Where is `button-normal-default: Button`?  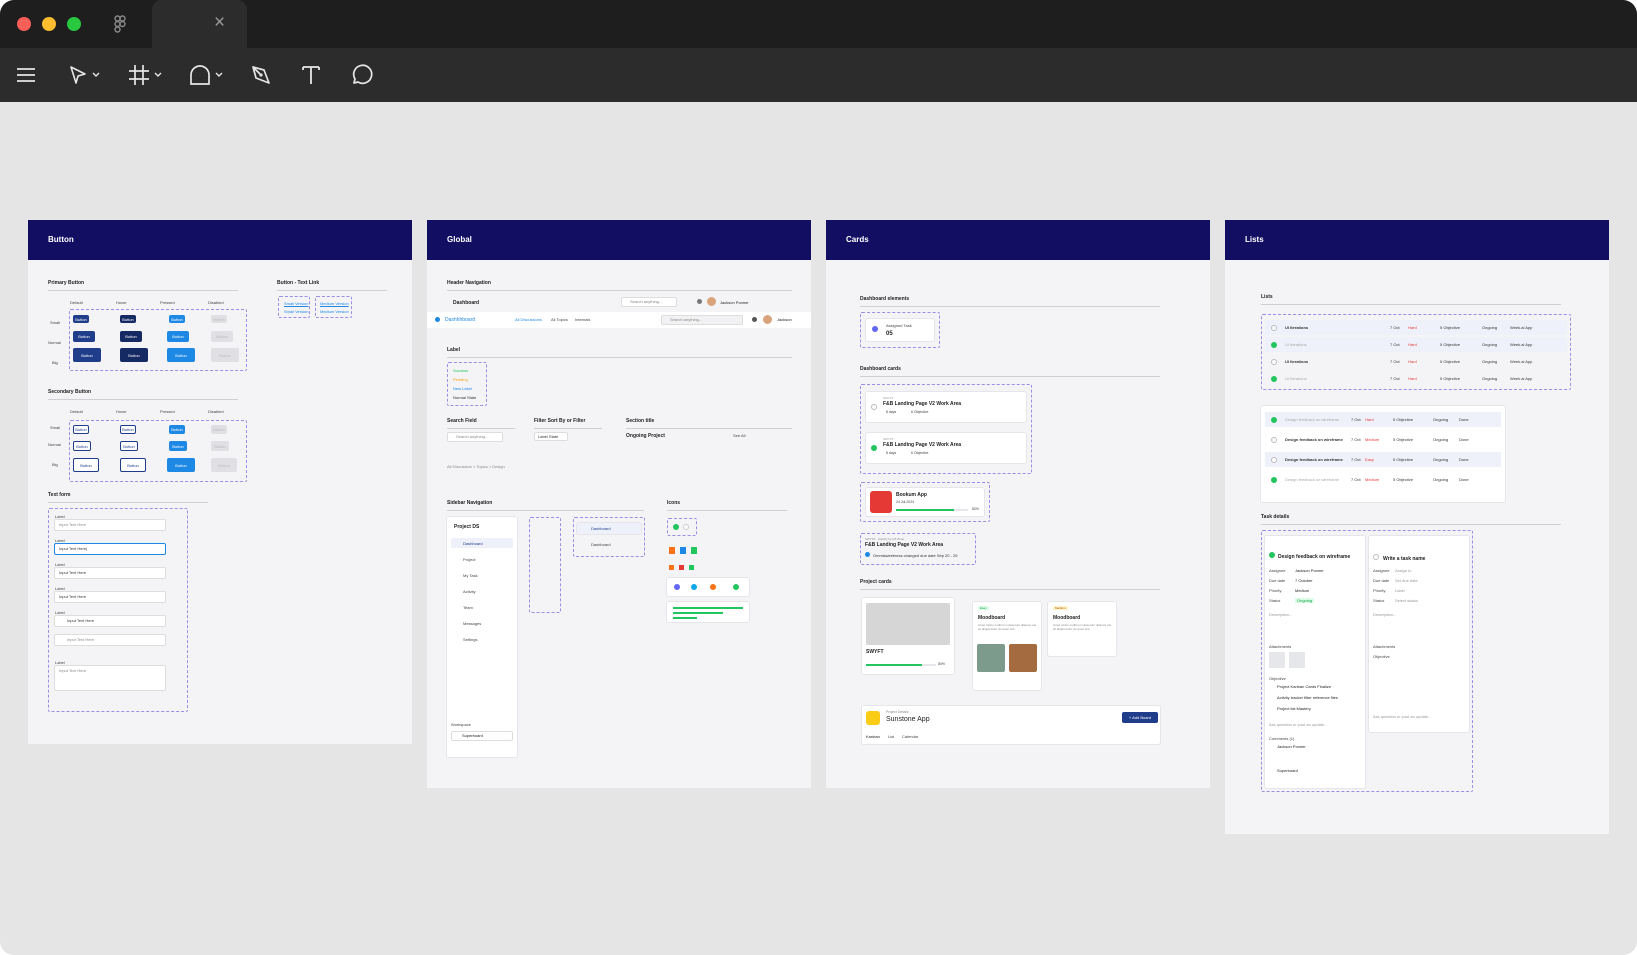
button-normal-default: Button is located at coordinates (84, 336).